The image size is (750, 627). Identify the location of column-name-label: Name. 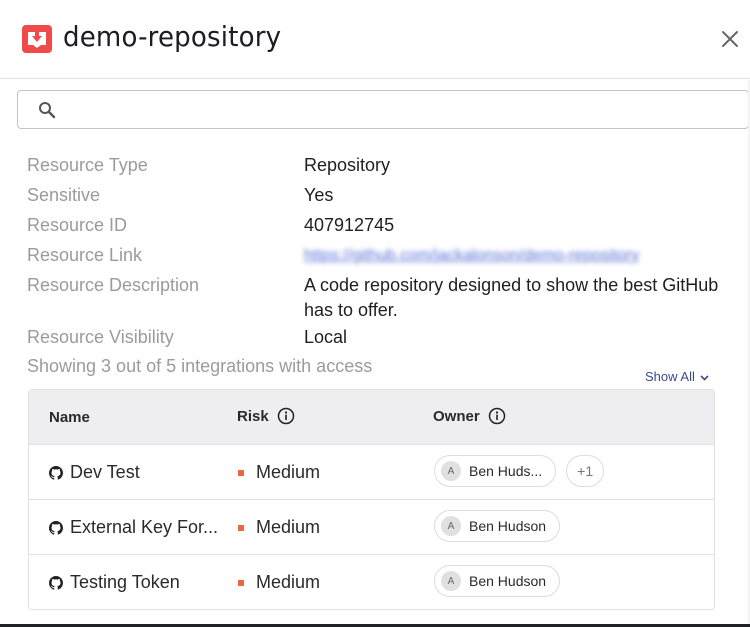
(69, 417).